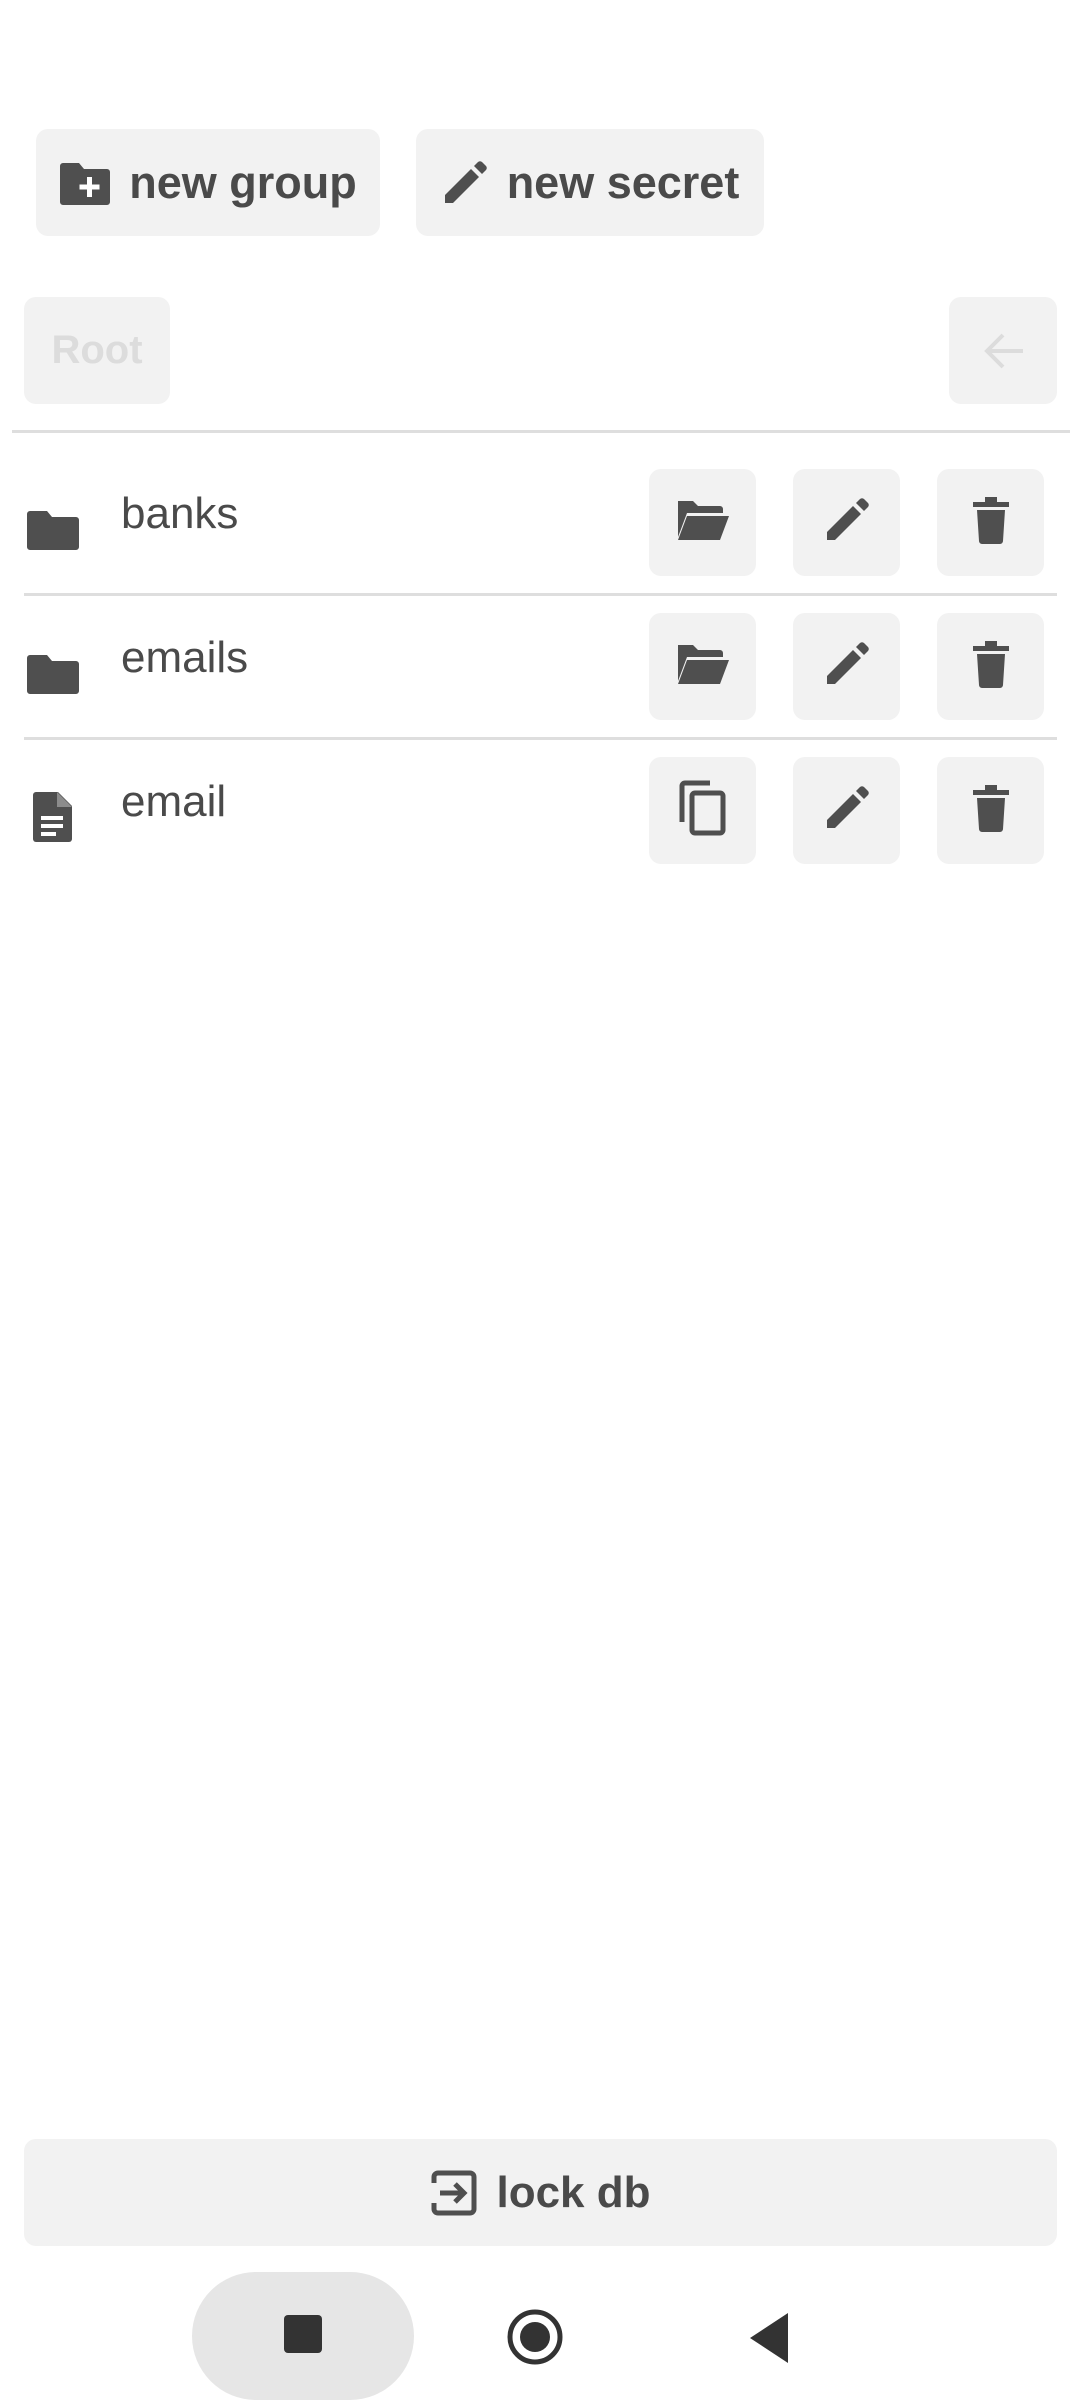 The width and height of the screenshot is (1080, 2400). I want to click on system-nav-bar, so click(540, 2331).